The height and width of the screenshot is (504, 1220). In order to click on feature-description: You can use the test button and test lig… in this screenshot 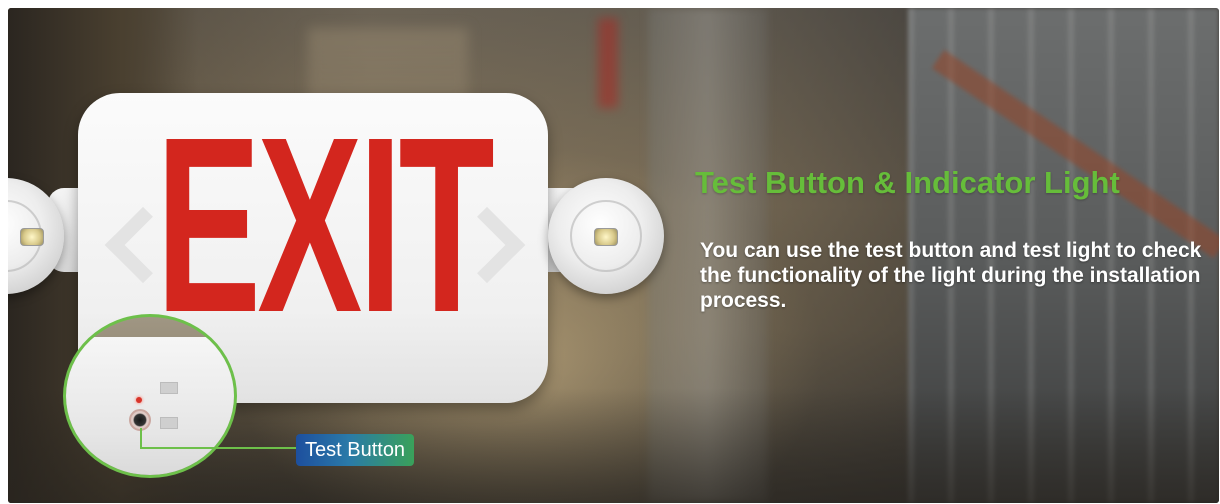, I will do `click(951, 275)`.